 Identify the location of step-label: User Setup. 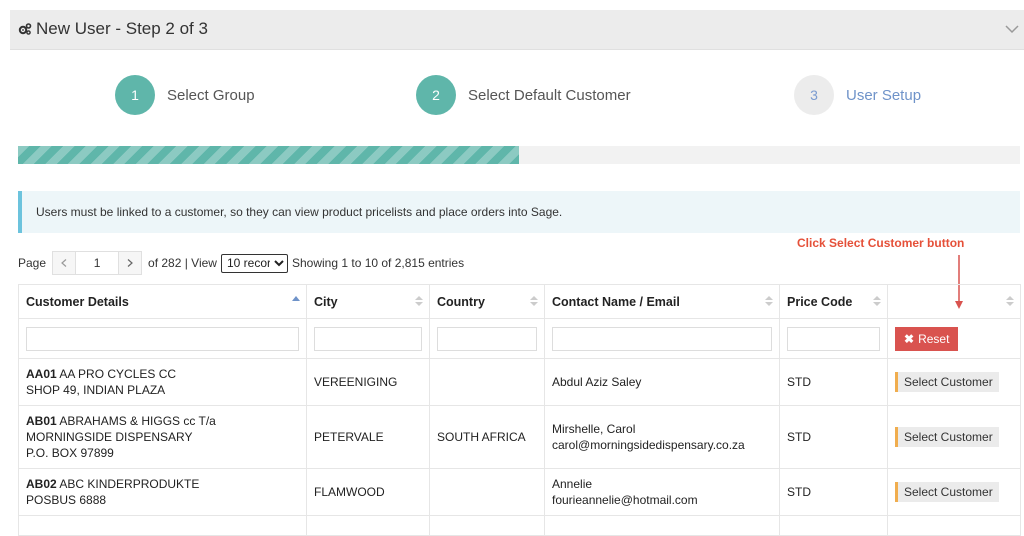
(884, 95).